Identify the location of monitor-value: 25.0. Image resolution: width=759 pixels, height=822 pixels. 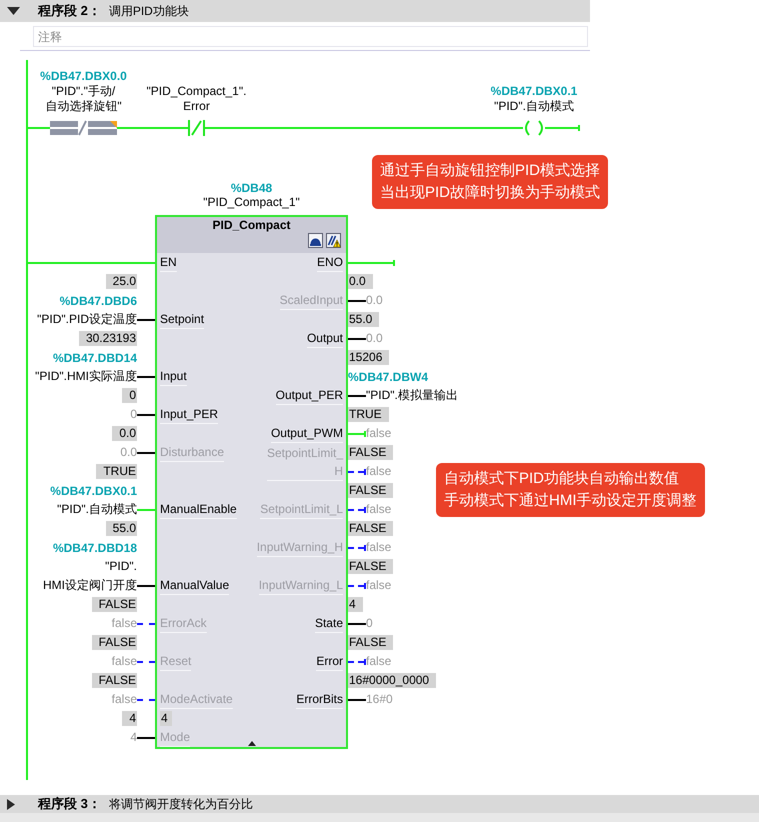
(121, 281).